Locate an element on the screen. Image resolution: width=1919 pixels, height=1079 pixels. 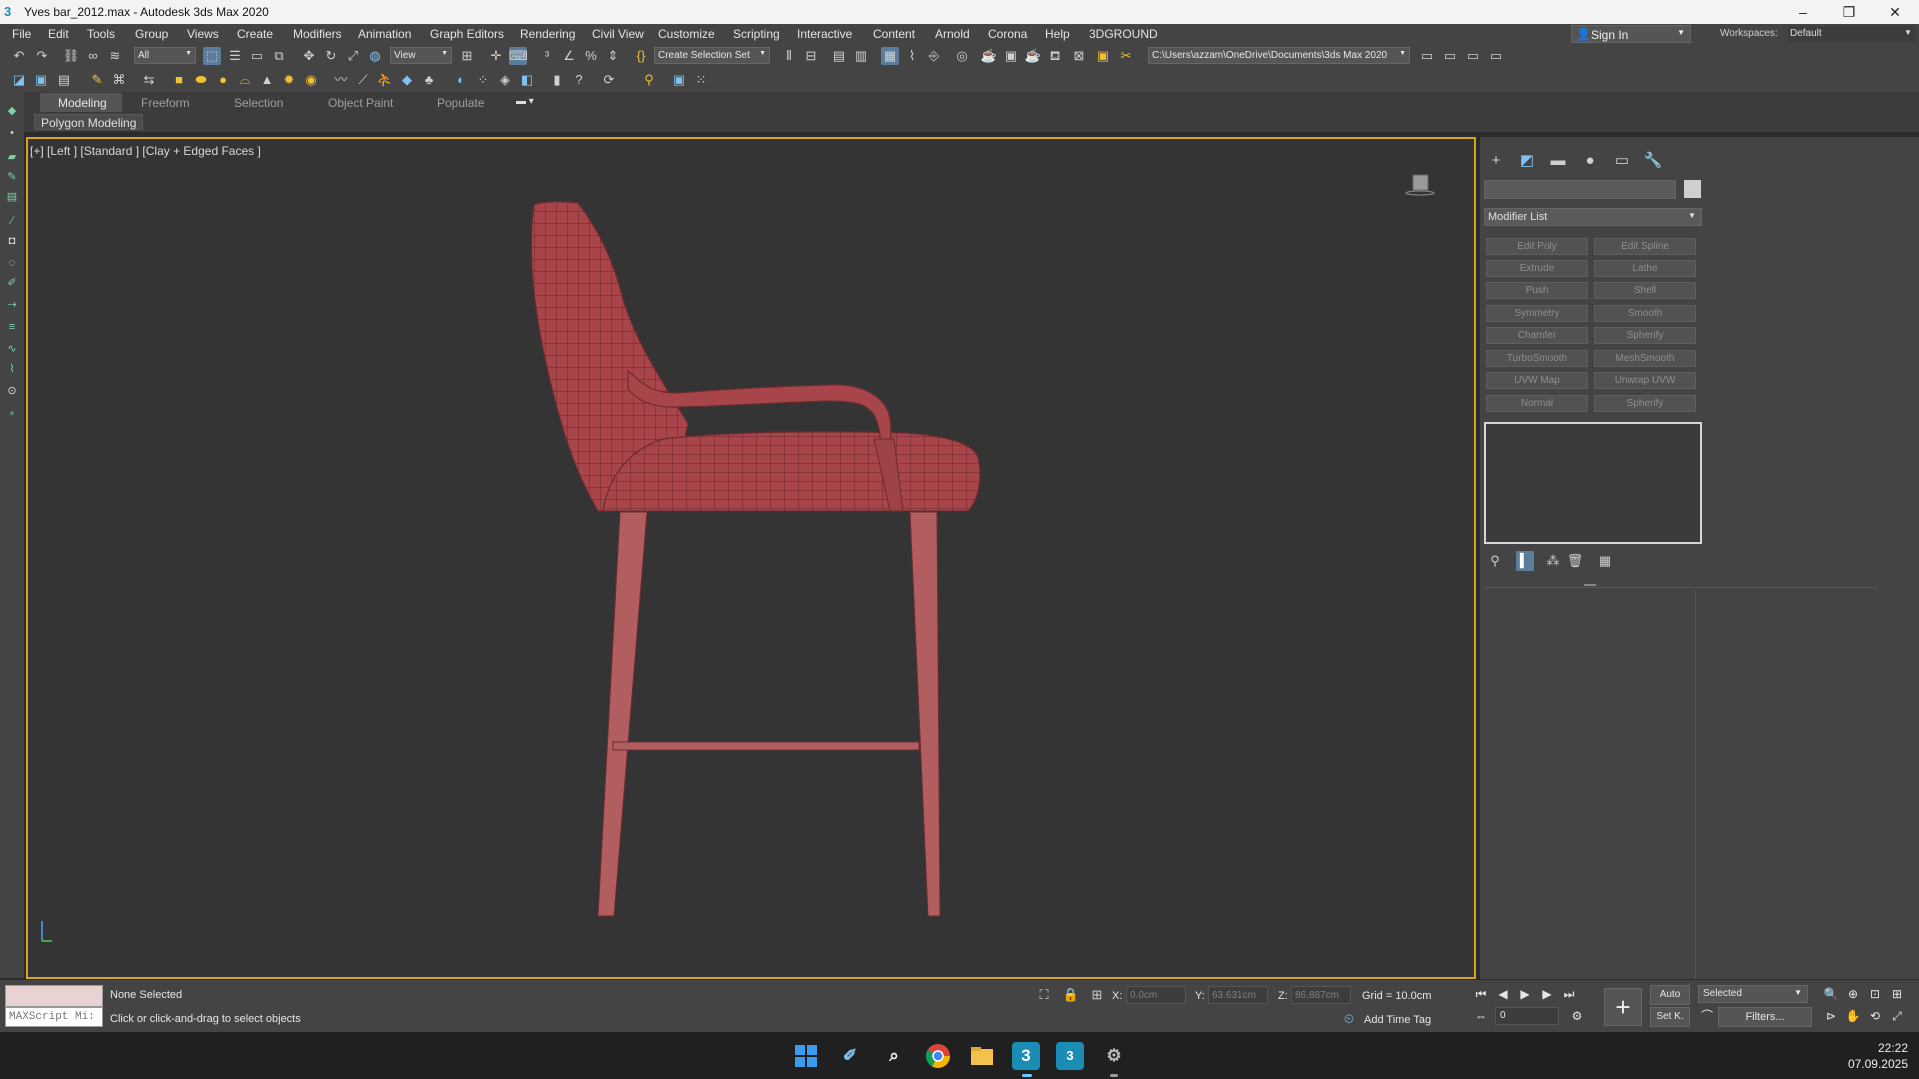
isolate-selection-icon: ⛶ is located at coordinates (1044, 995).